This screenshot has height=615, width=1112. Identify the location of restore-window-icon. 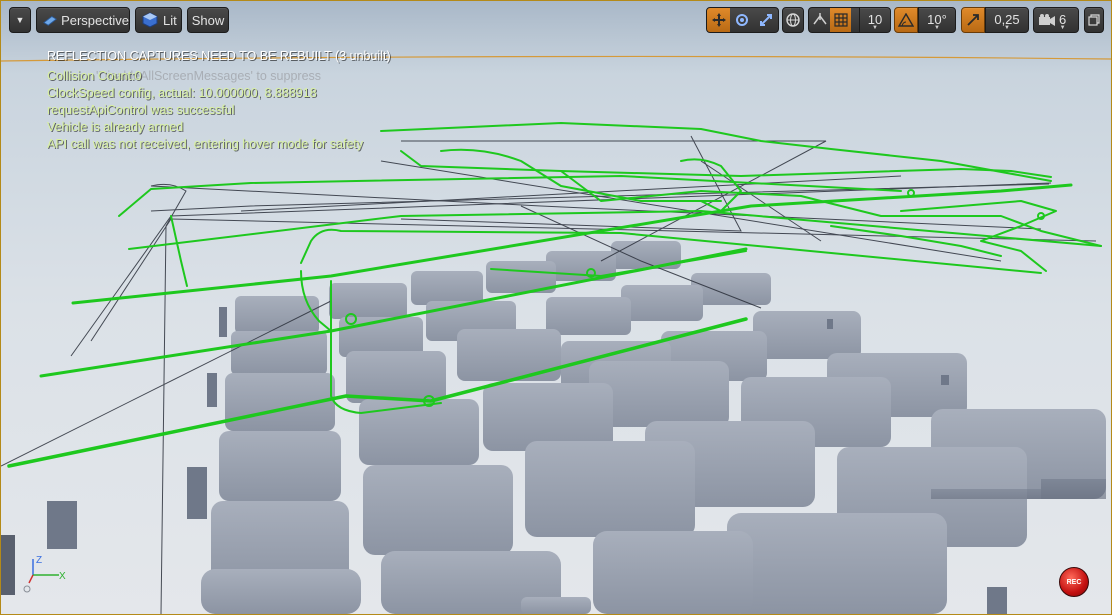
(1094, 20).